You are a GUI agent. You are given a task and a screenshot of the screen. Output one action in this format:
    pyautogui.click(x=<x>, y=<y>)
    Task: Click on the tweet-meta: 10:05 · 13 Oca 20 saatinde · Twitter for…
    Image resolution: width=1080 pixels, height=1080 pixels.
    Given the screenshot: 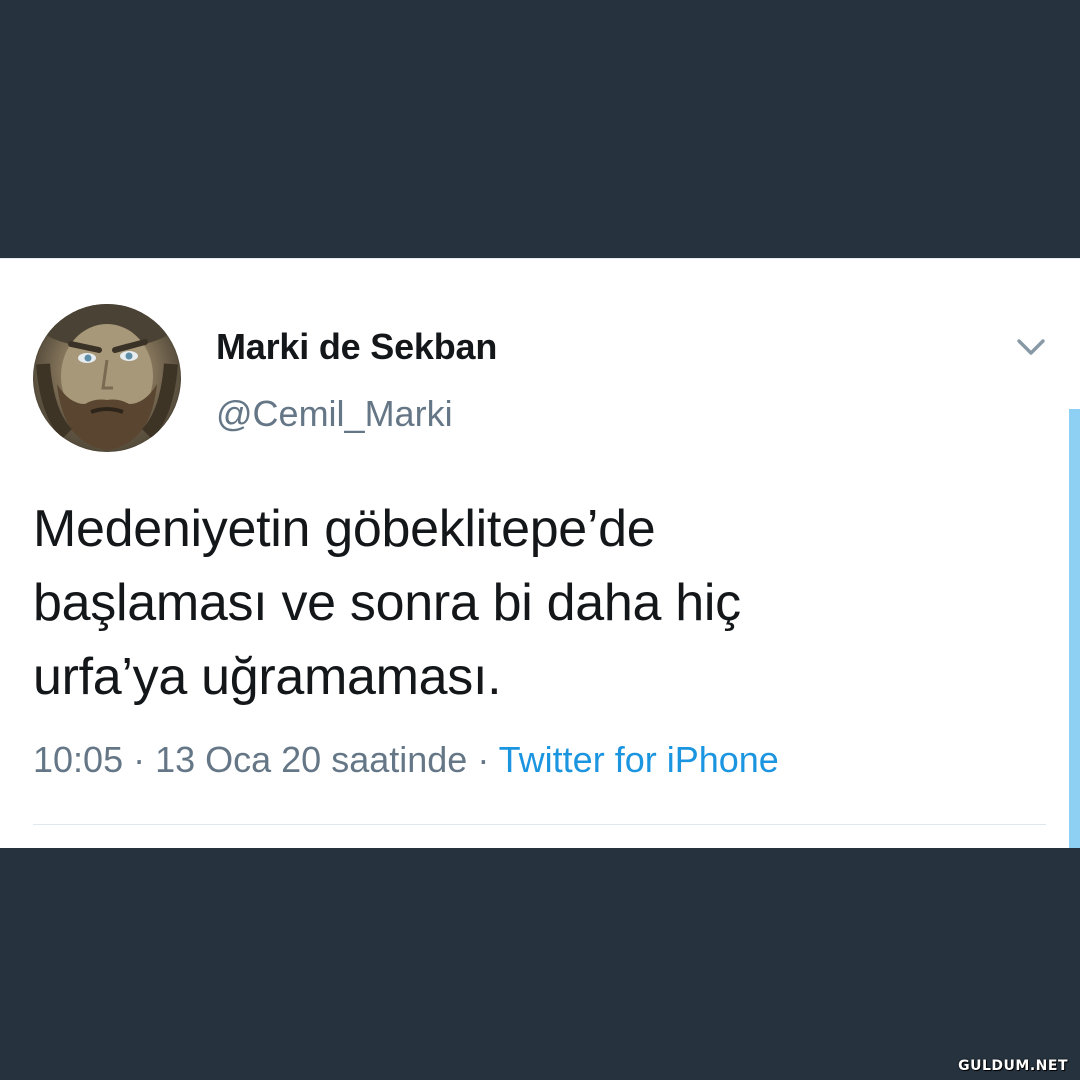 What is the action you would take?
    pyautogui.click(x=406, y=760)
    